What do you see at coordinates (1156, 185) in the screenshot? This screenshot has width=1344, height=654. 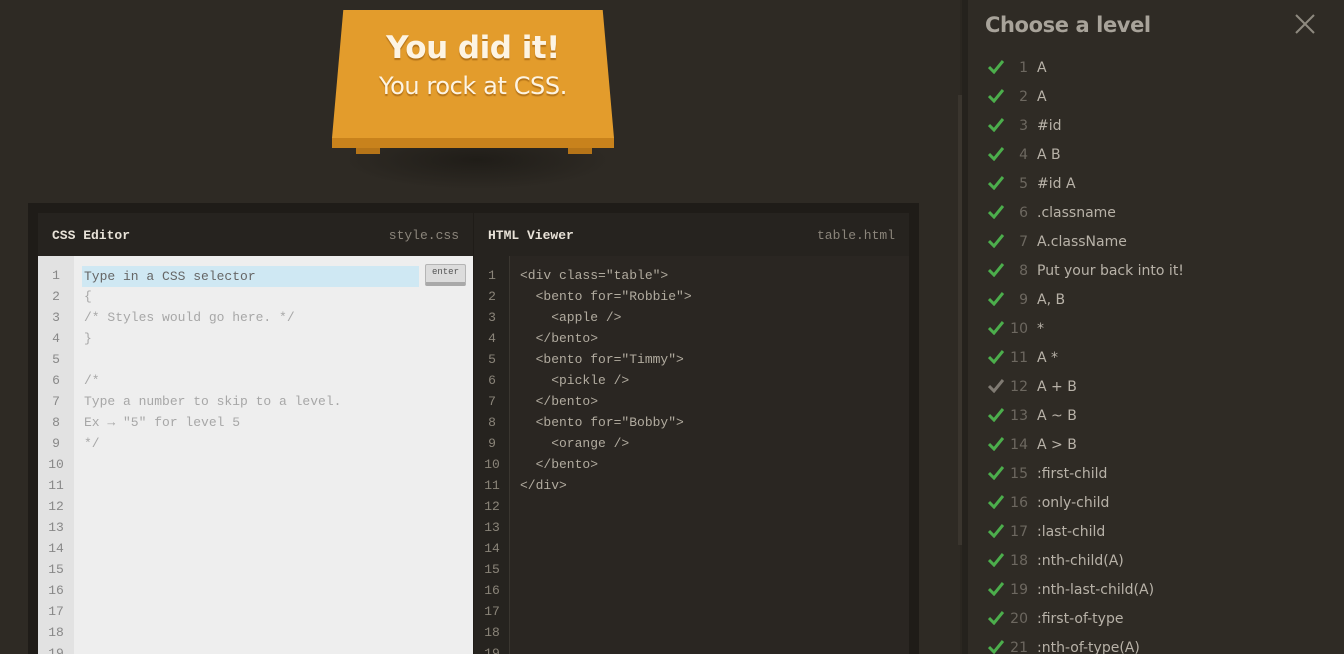 I see `level-item: 5 #id A` at bounding box center [1156, 185].